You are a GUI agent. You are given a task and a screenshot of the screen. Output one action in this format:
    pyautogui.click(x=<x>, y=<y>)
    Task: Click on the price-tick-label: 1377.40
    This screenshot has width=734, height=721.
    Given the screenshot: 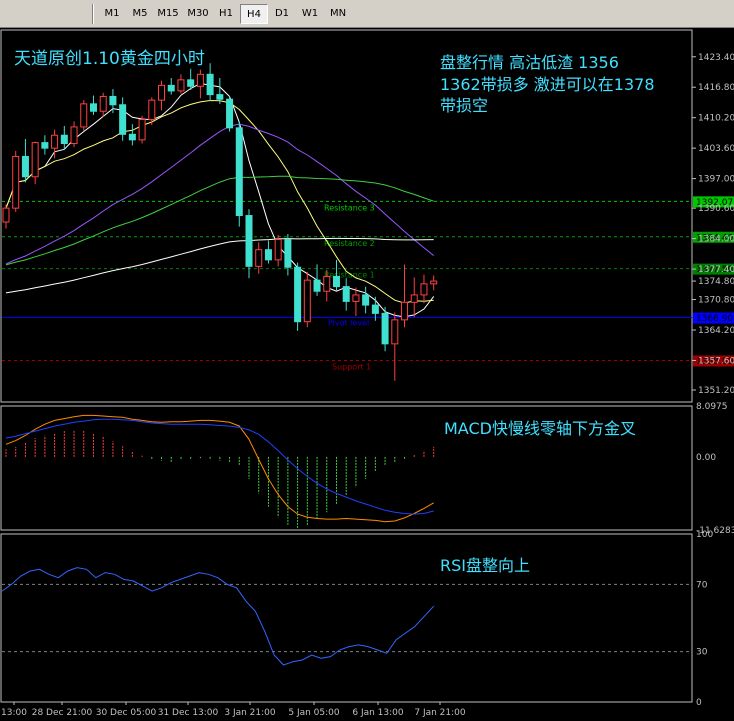 What is the action you would take?
    pyautogui.click(x=716, y=270)
    